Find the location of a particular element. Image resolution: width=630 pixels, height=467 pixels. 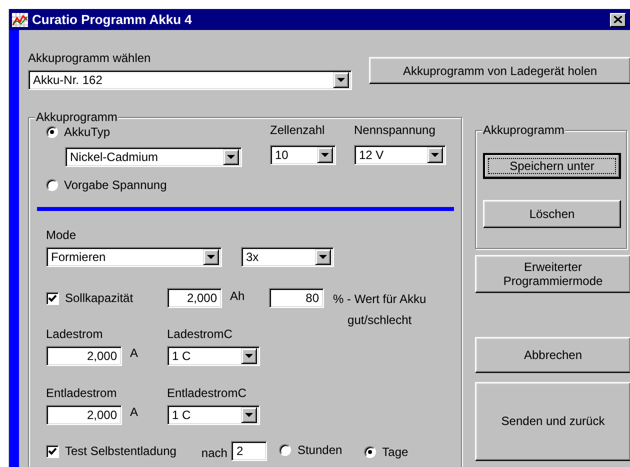

action-button: Löschen is located at coordinates (552, 214).